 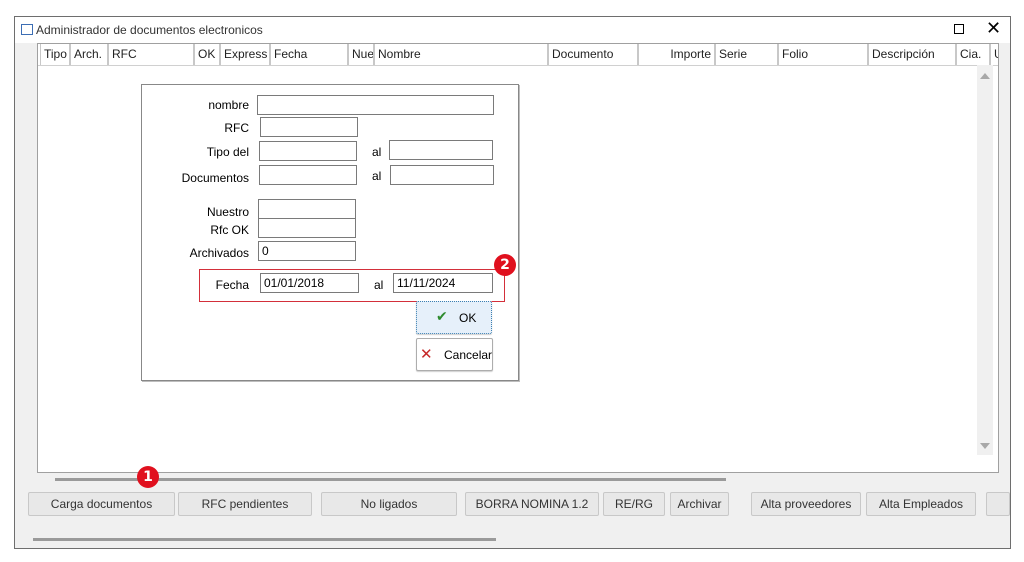 What do you see at coordinates (264, 539) in the screenshot?
I see `bottom-scrollbar-thumb` at bounding box center [264, 539].